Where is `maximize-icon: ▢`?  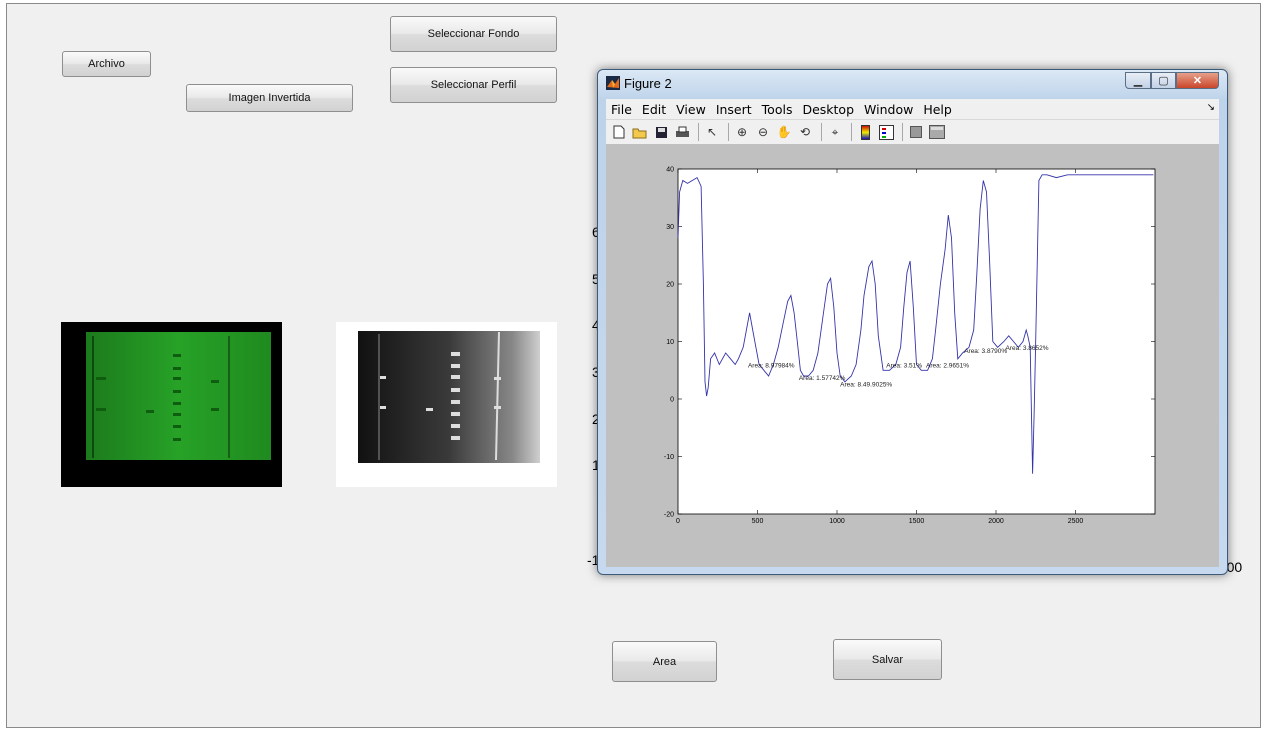 maximize-icon: ▢ is located at coordinates (1163, 80).